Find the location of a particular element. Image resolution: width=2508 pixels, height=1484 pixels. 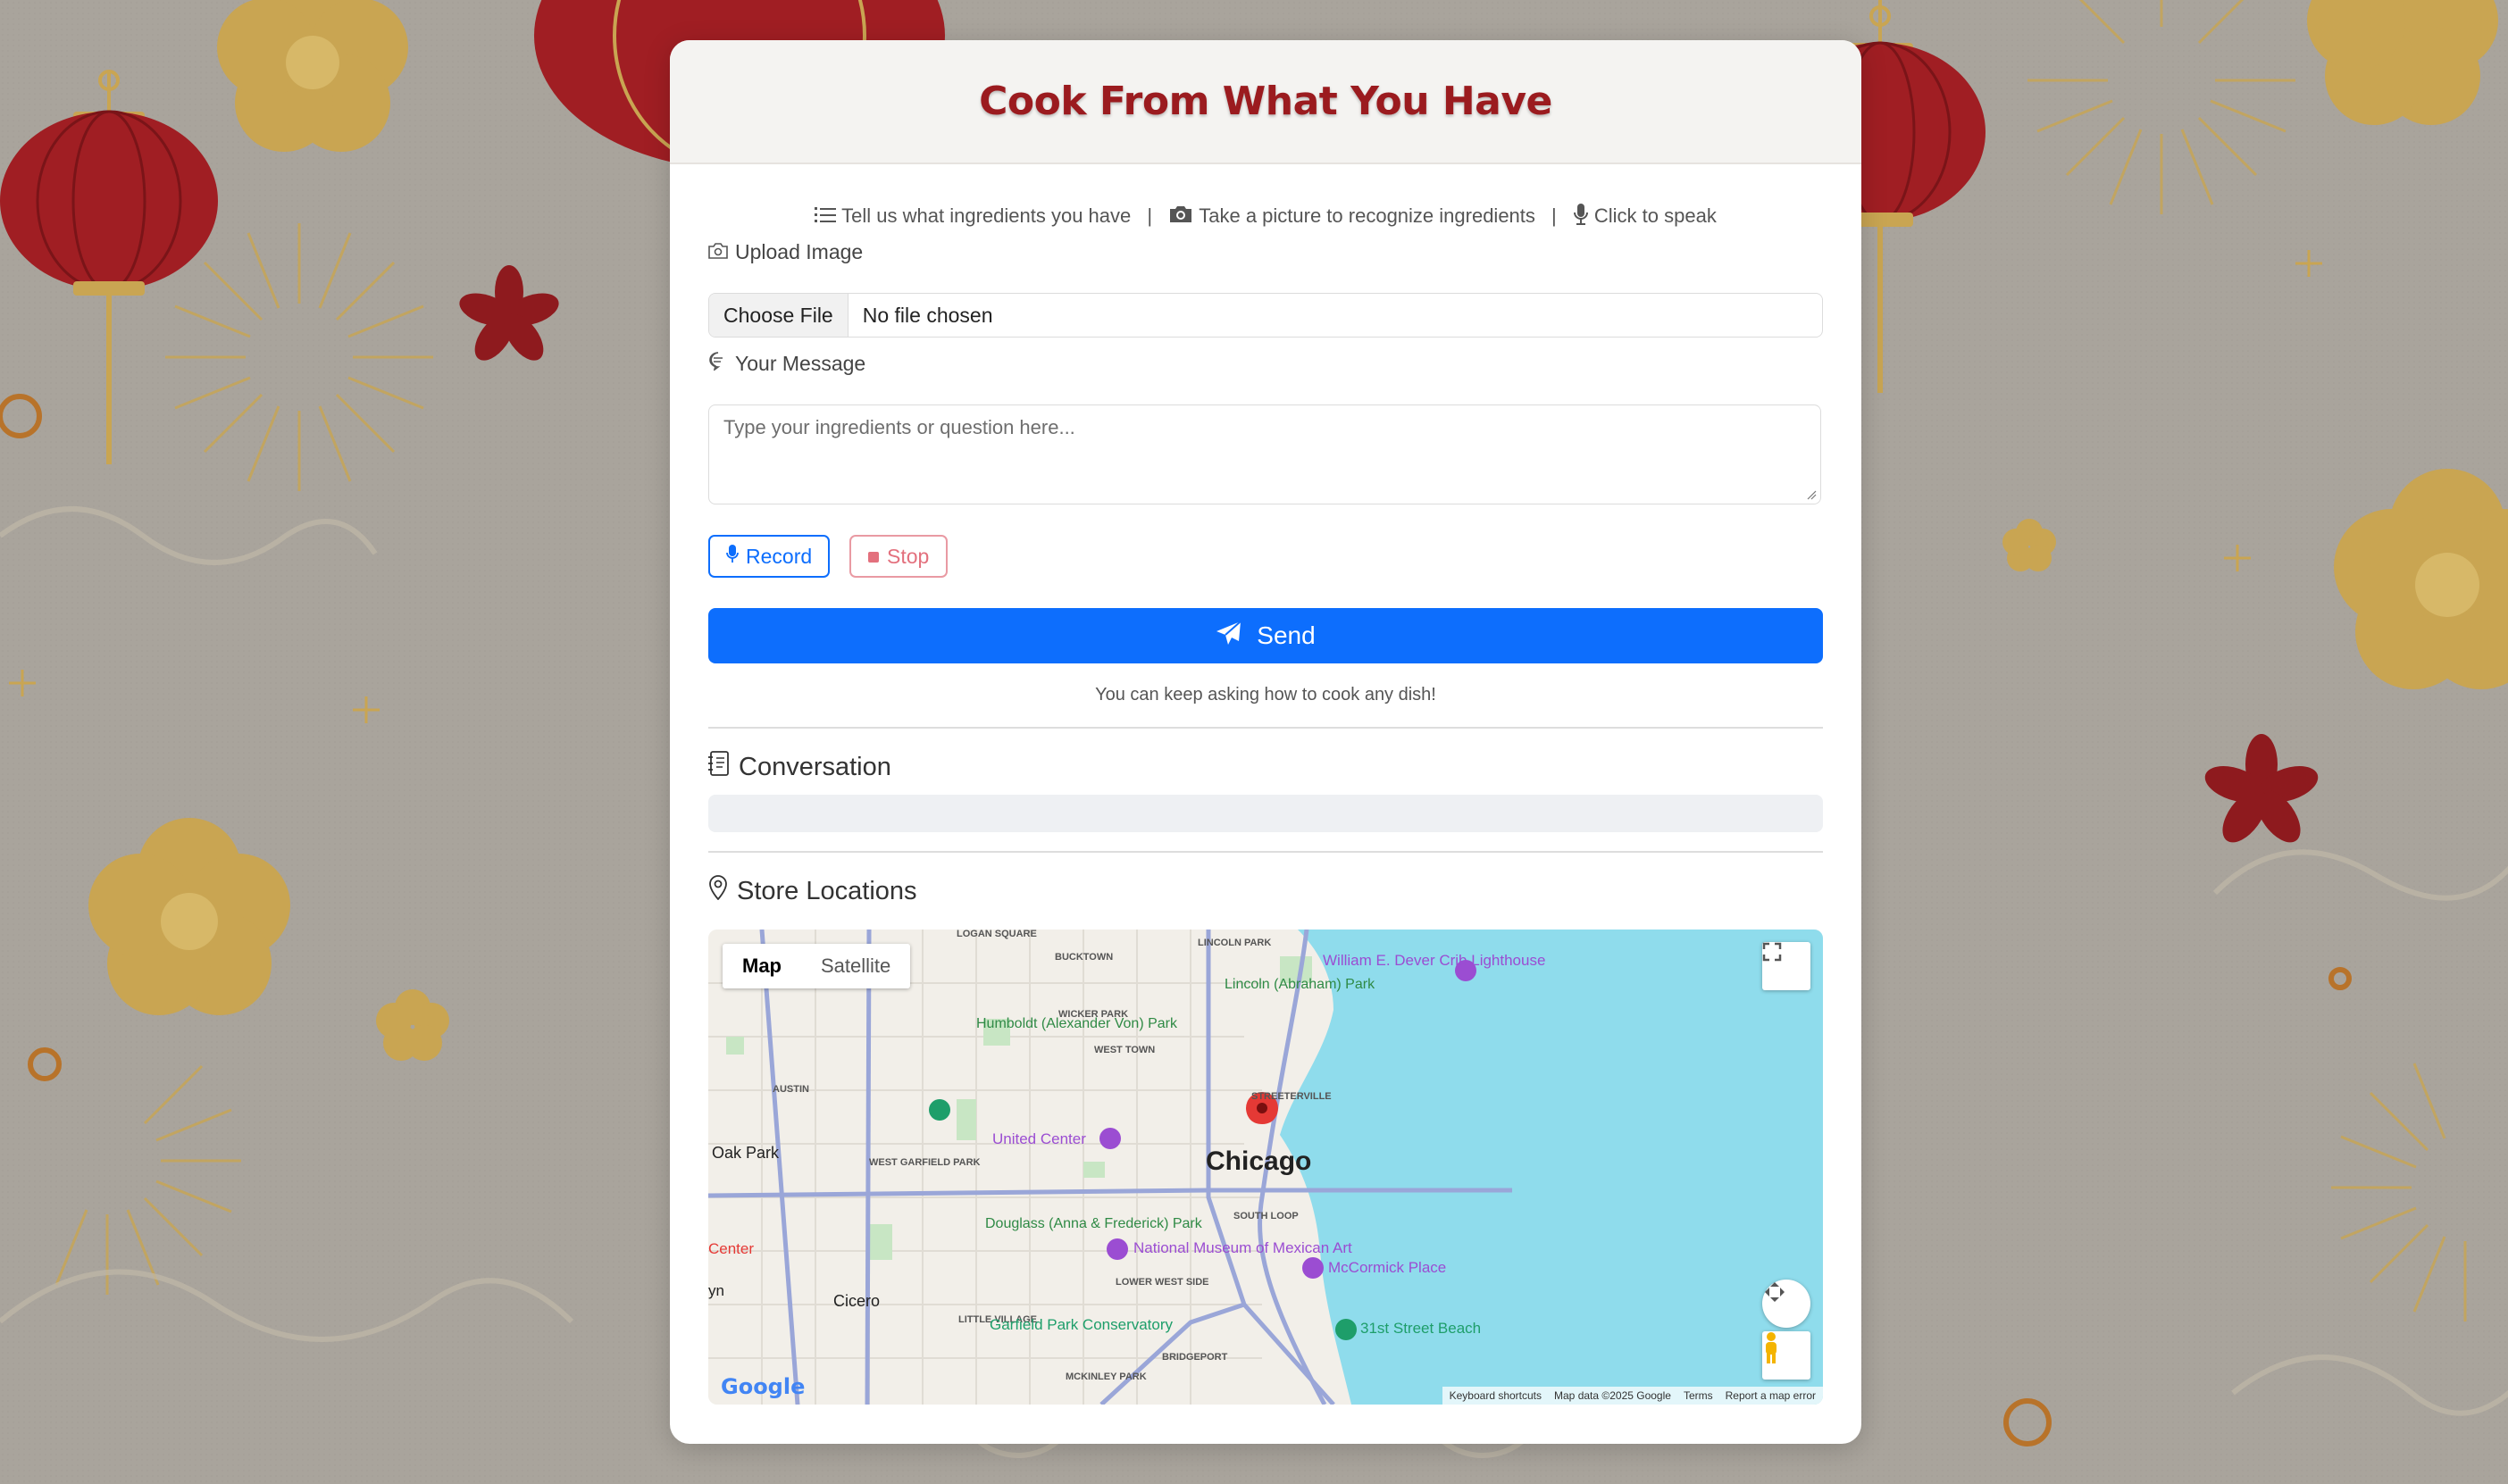

map-type-map: Map is located at coordinates (762, 966).